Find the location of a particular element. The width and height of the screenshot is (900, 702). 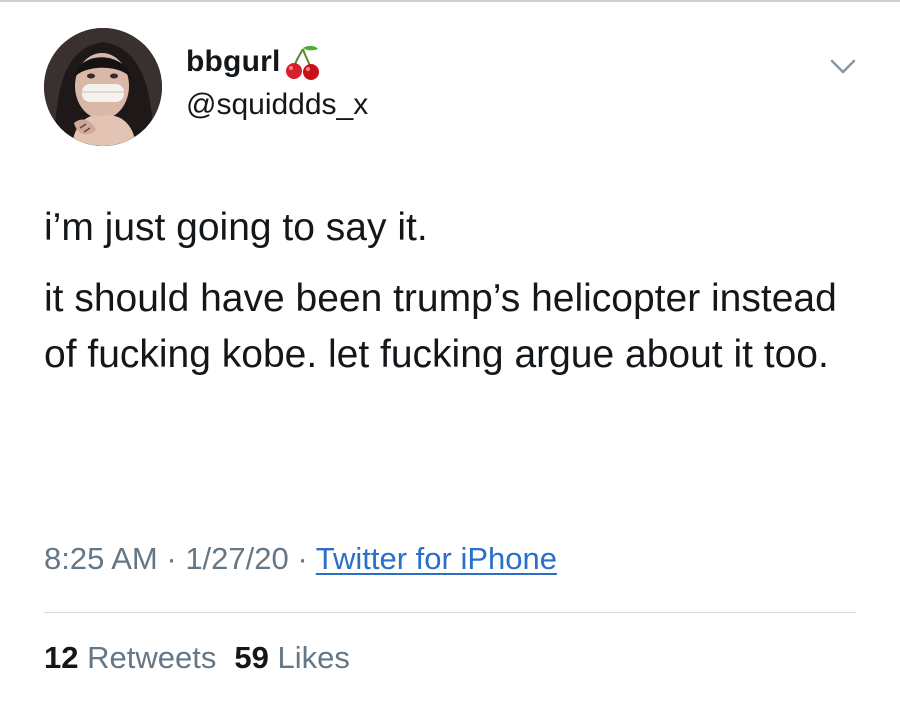

tweet-stats: 12 Retweets 59 Likes is located at coordinates (197, 658).